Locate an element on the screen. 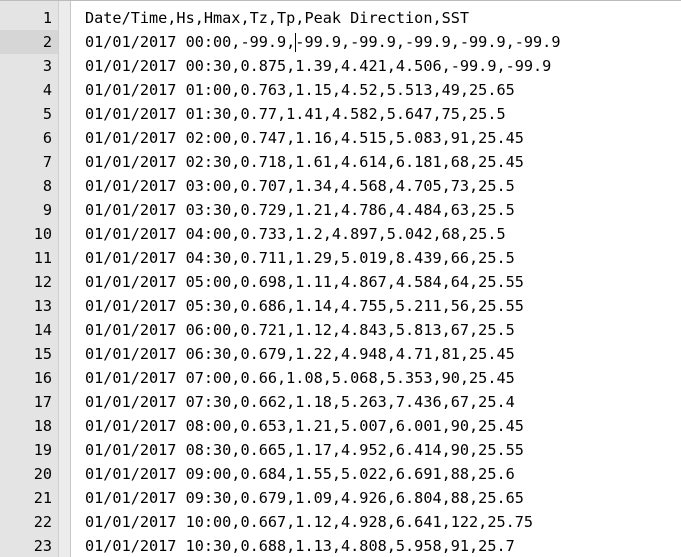 This screenshot has height=557, width=681. line-number: 13 is located at coordinates (42, 306).